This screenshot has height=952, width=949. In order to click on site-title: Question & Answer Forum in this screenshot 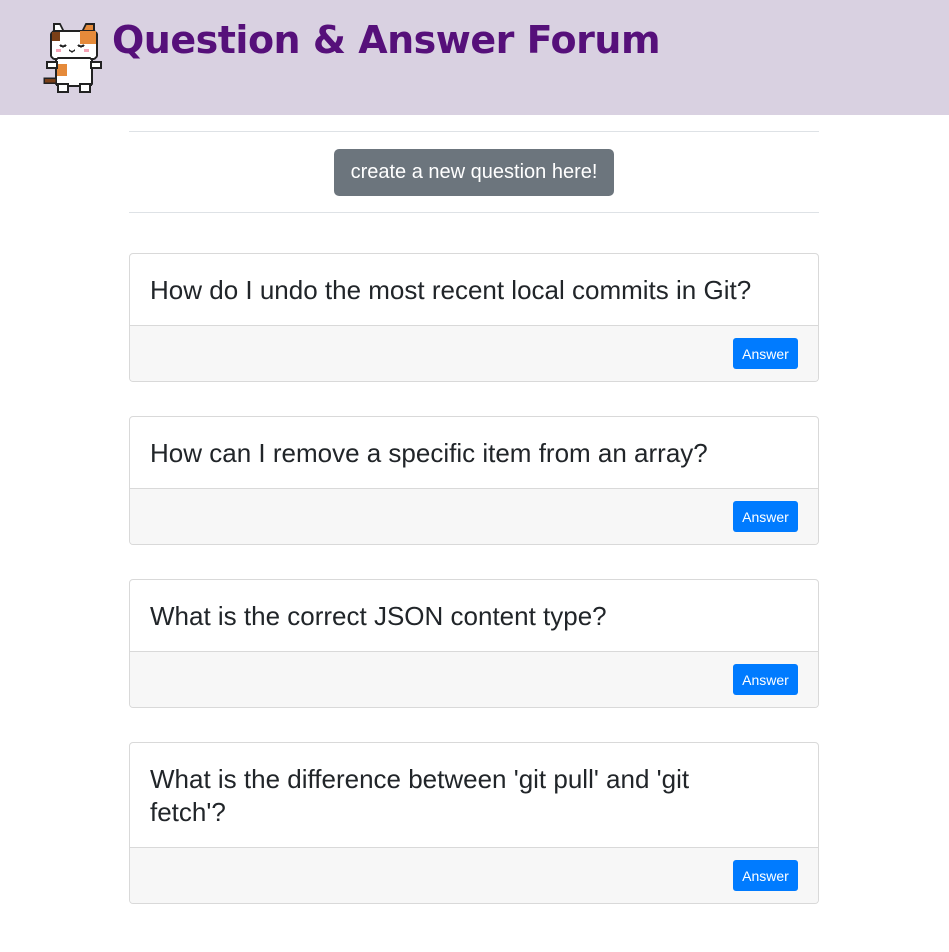, I will do `click(386, 40)`.